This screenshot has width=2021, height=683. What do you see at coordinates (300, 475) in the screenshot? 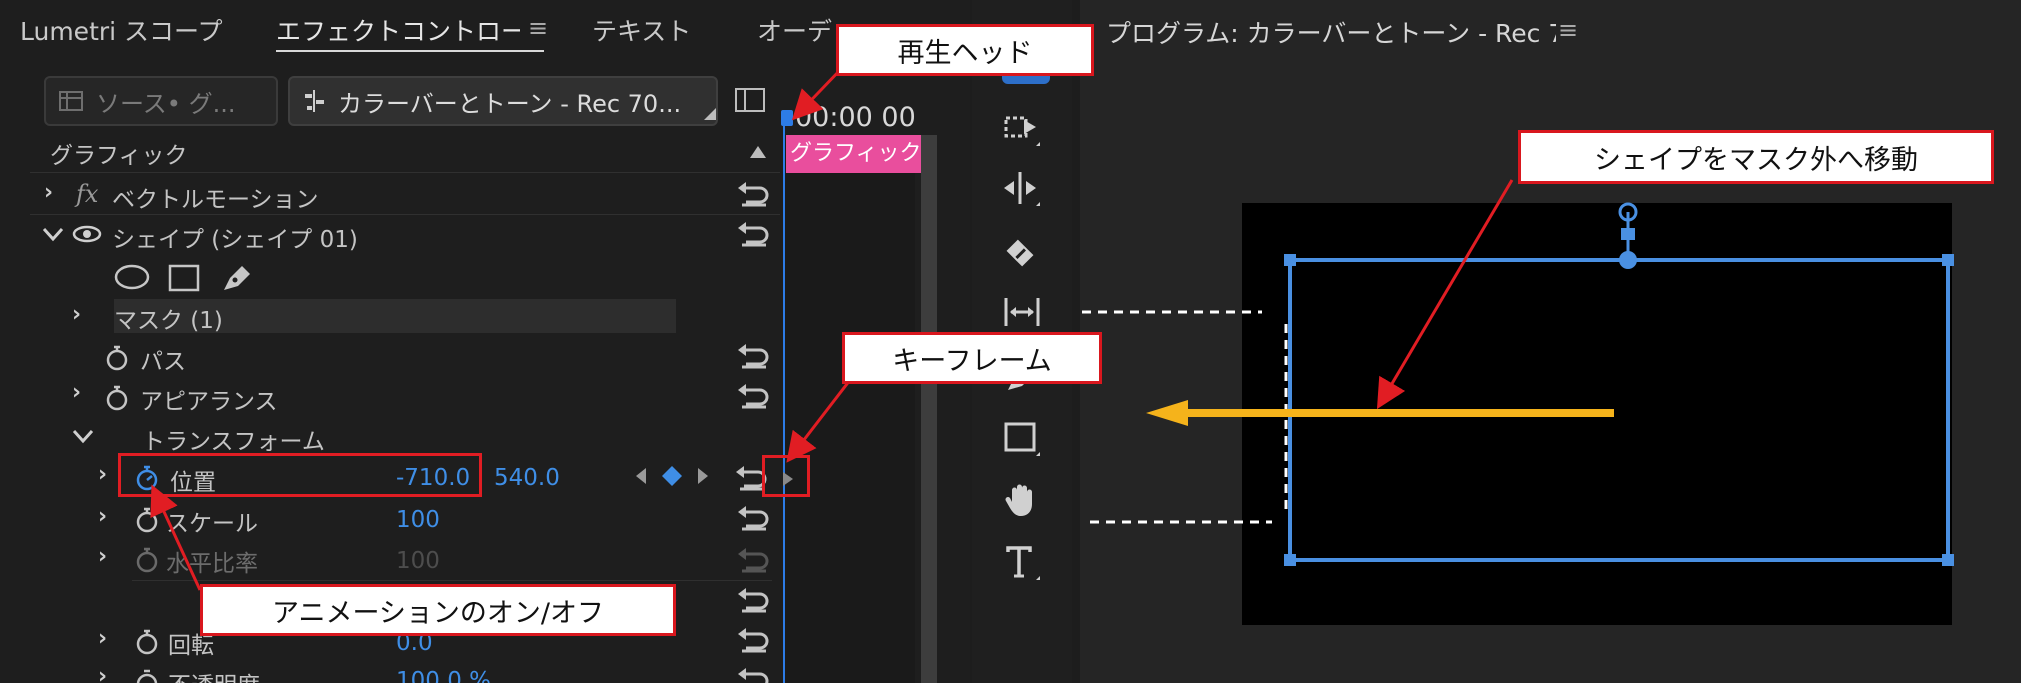
I see `position-highlight-box` at bounding box center [300, 475].